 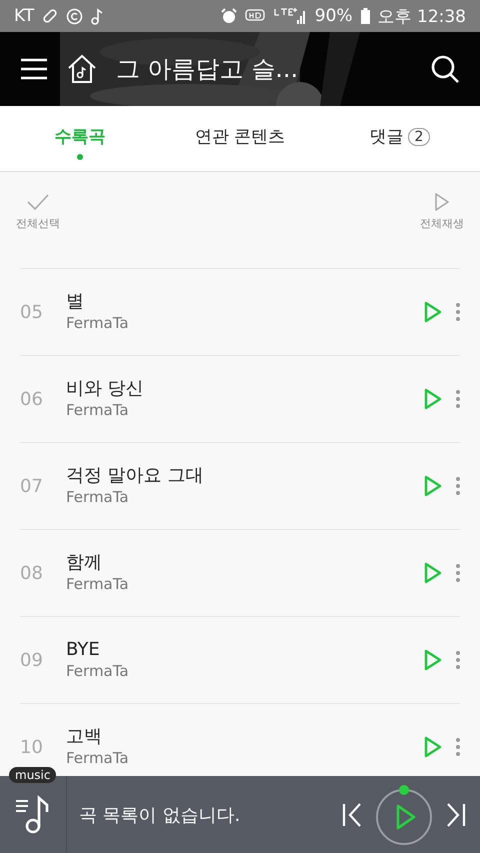 I want to click on alarm-icon, so click(x=228, y=16).